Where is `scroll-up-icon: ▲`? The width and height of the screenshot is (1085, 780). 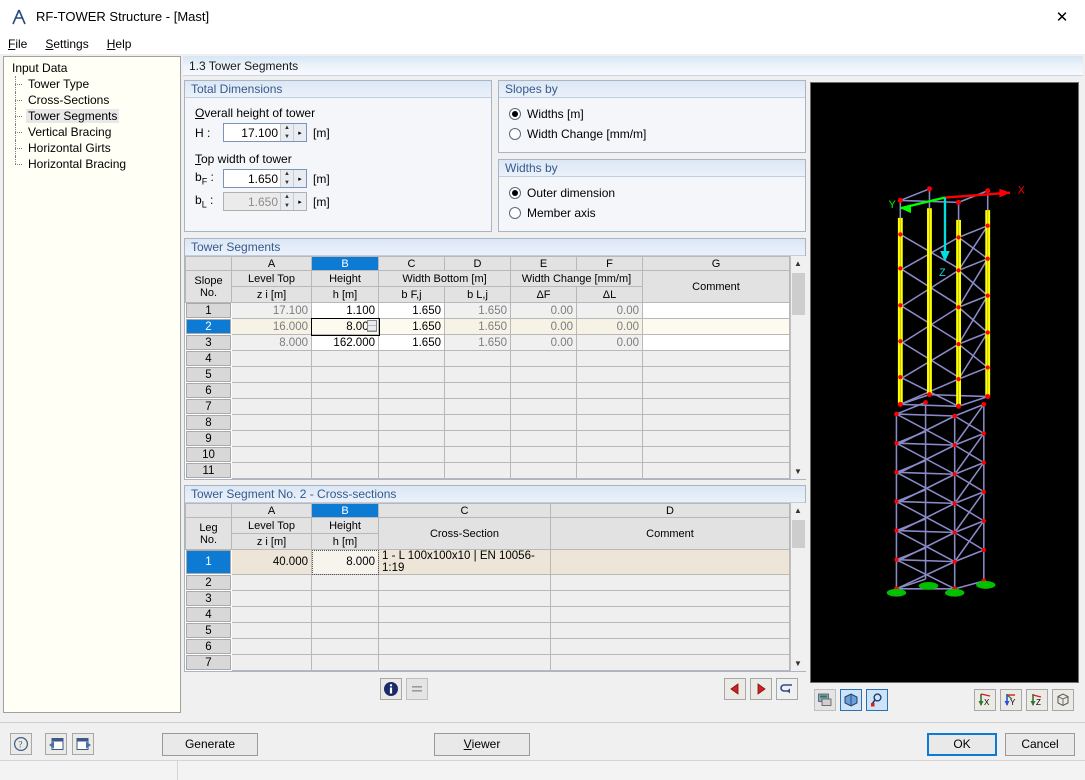 scroll-up-icon: ▲ is located at coordinates (798, 510).